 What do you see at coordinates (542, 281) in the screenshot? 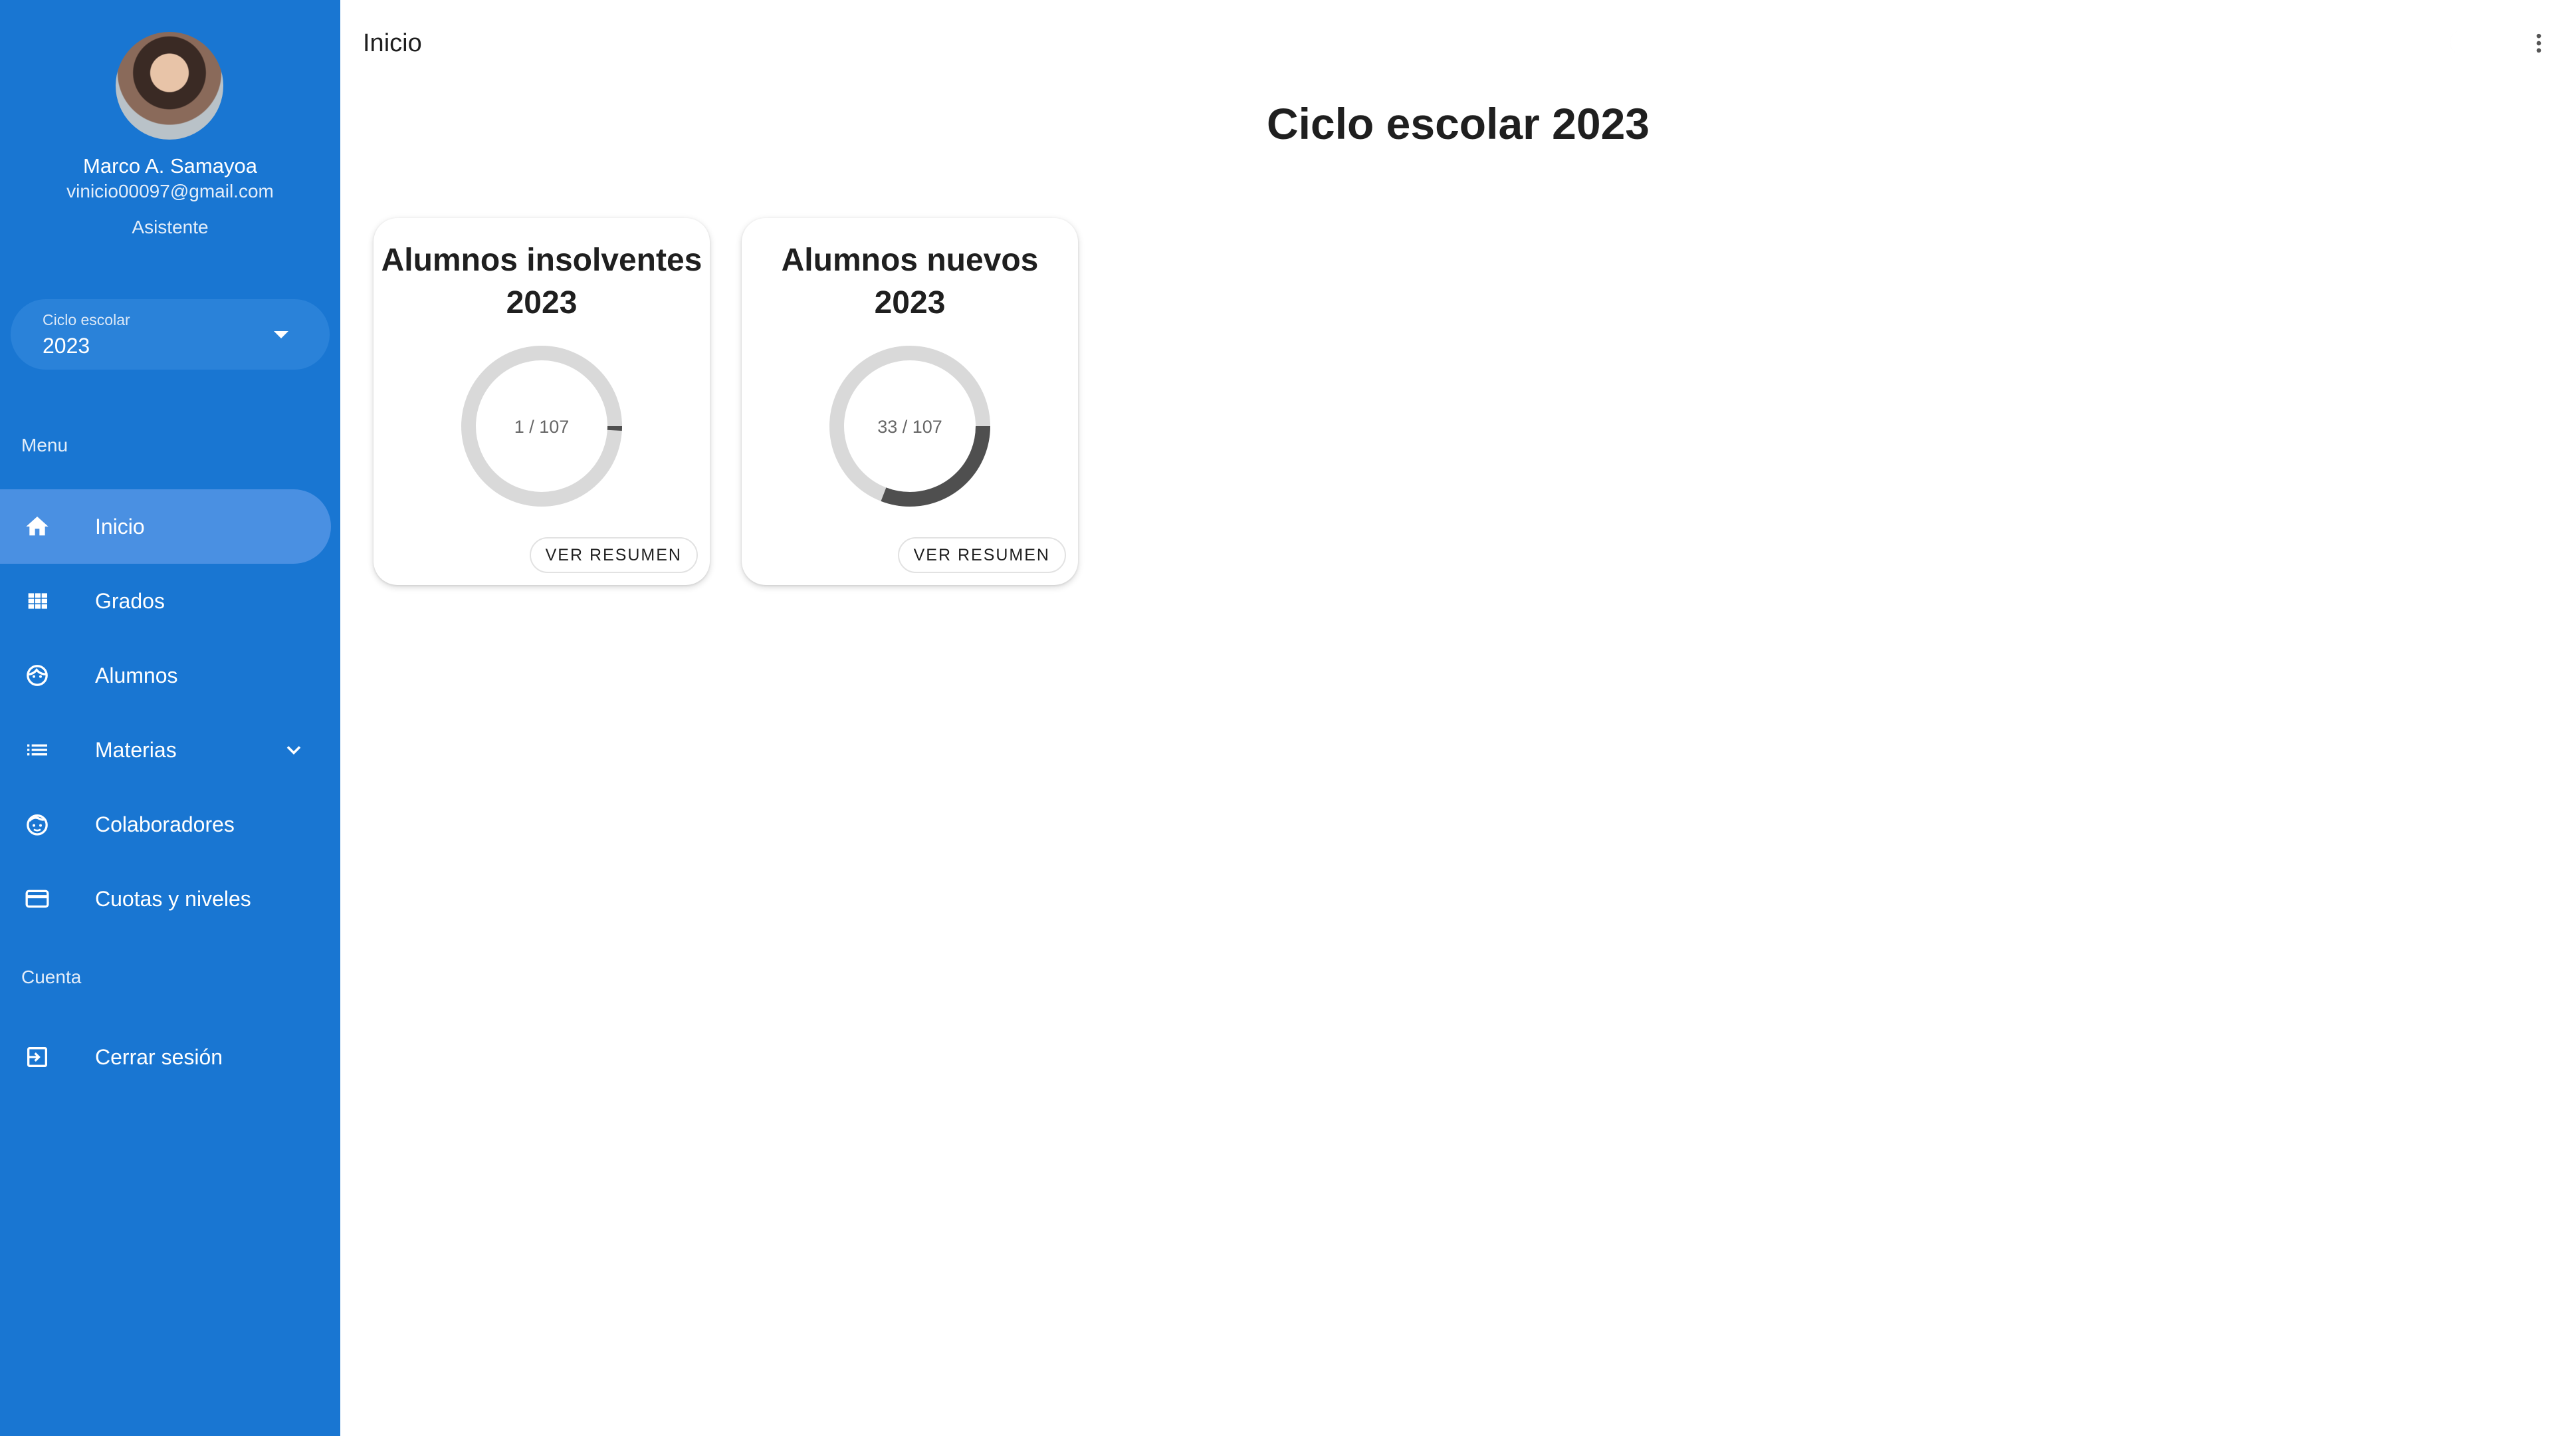
I see `card-title: Alumnos insolventes 2023` at bounding box center [542, 281].